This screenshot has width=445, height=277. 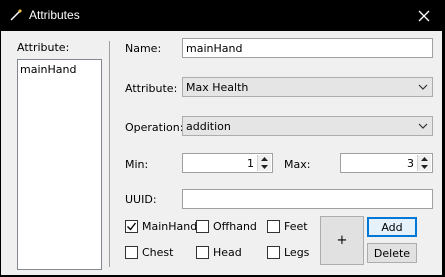 What do you see at coordinates (386, 163) in the screenshot?
I see `max-spinner: 3` at bounding box center [386, 163].